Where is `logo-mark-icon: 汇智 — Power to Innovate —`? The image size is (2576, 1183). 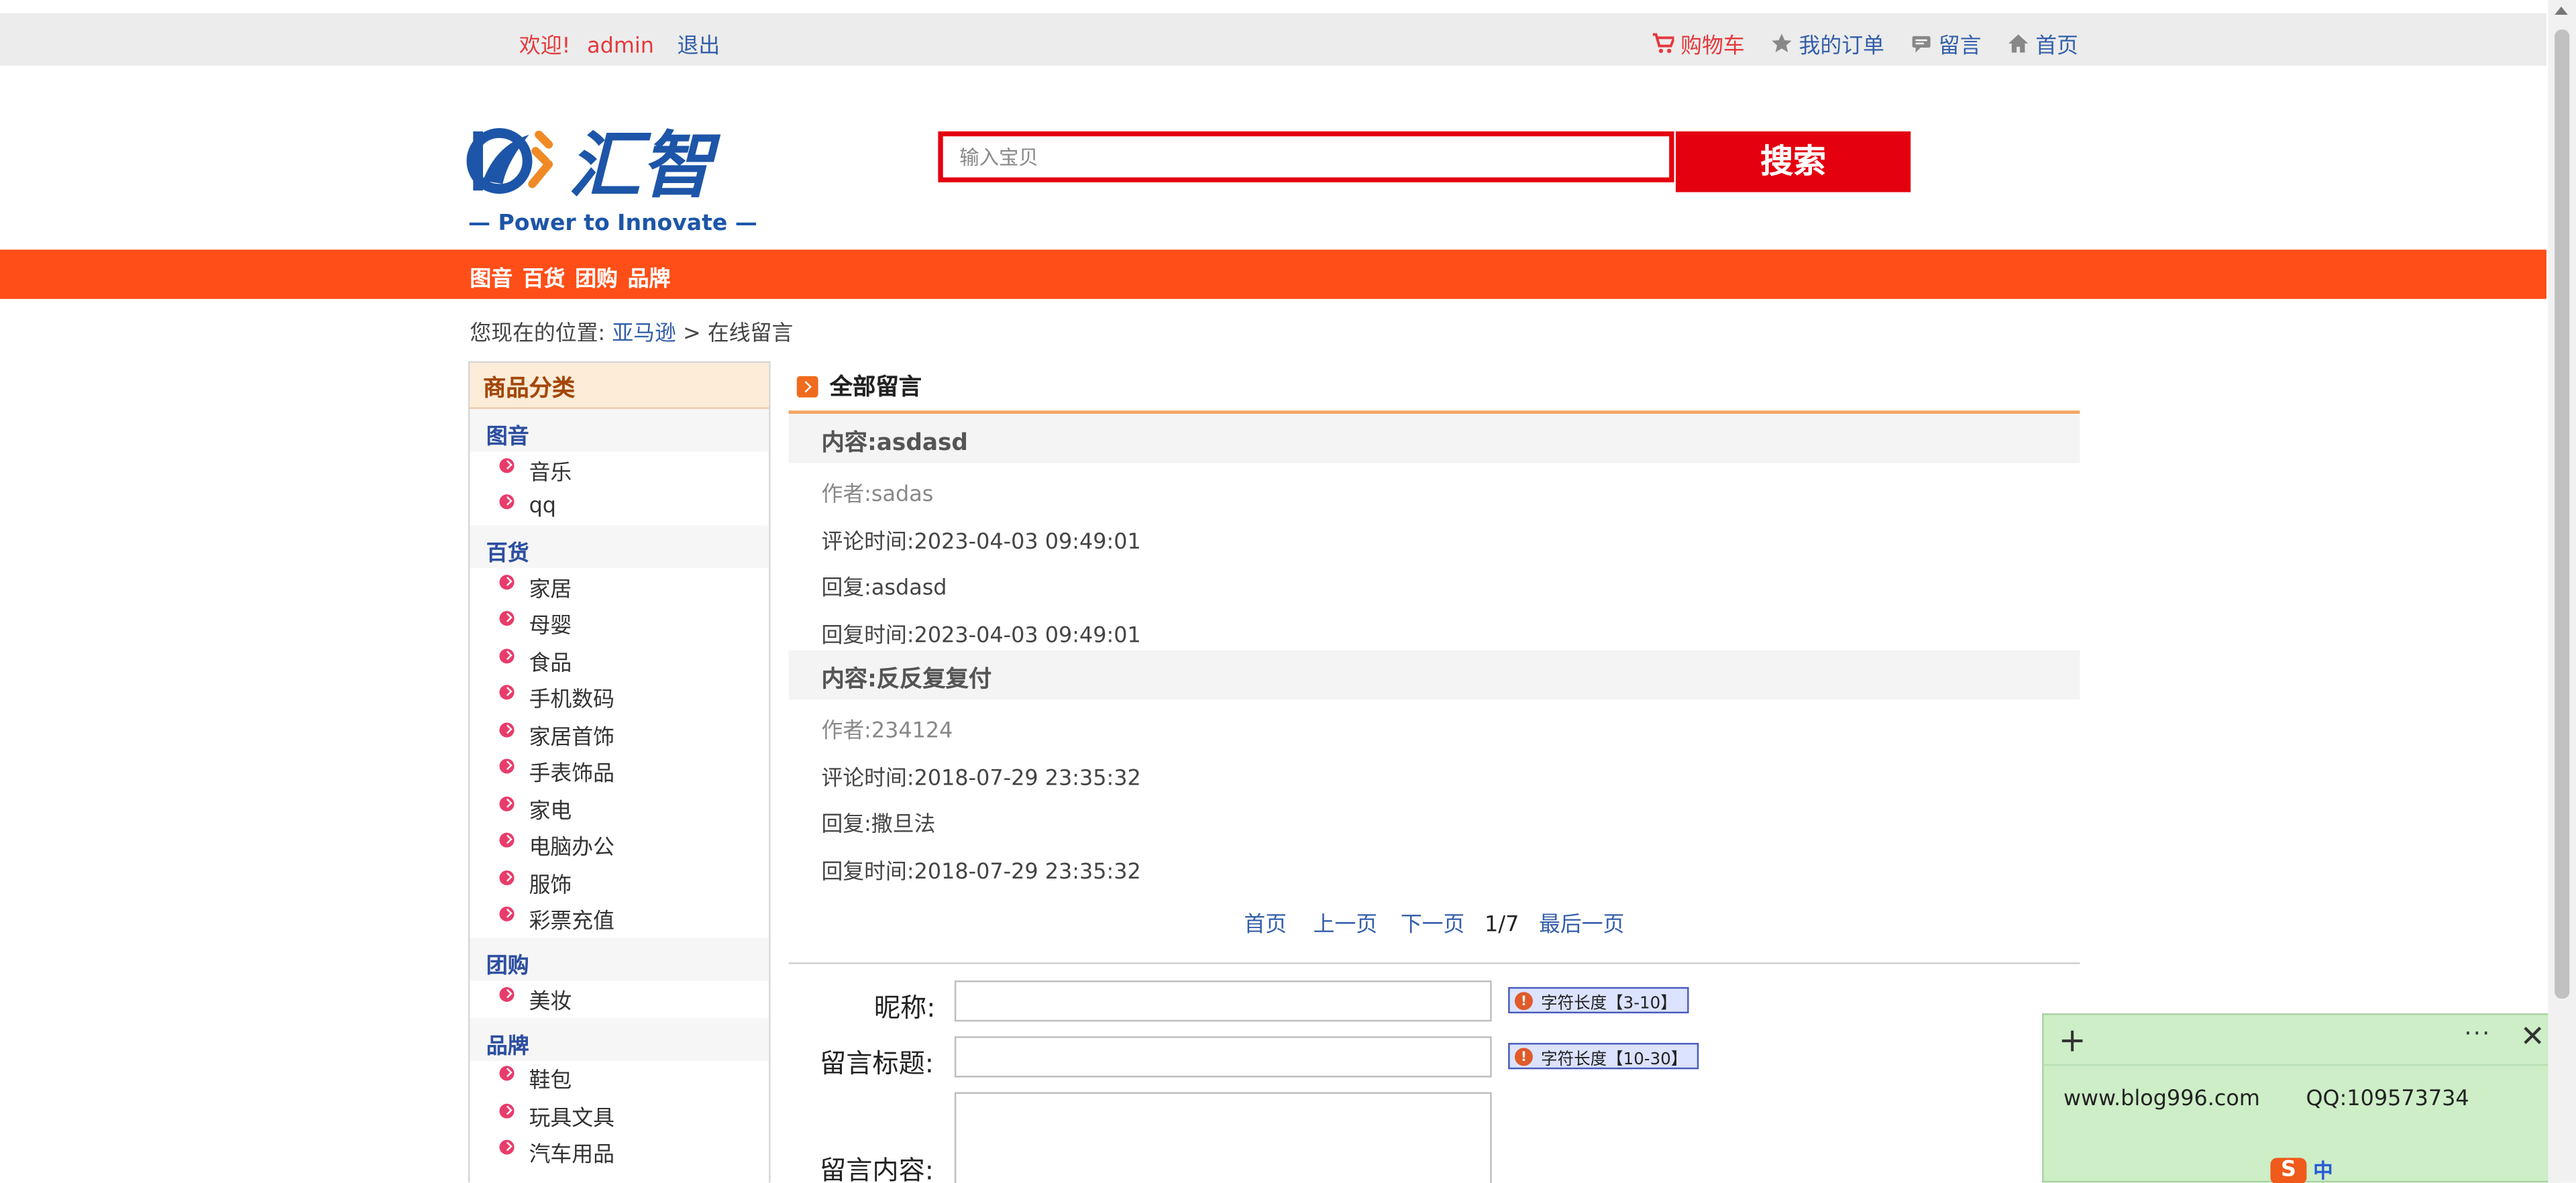
logo-mark-icon: 汇智 — Power to Innovate — is located at coordinates (611, 179).